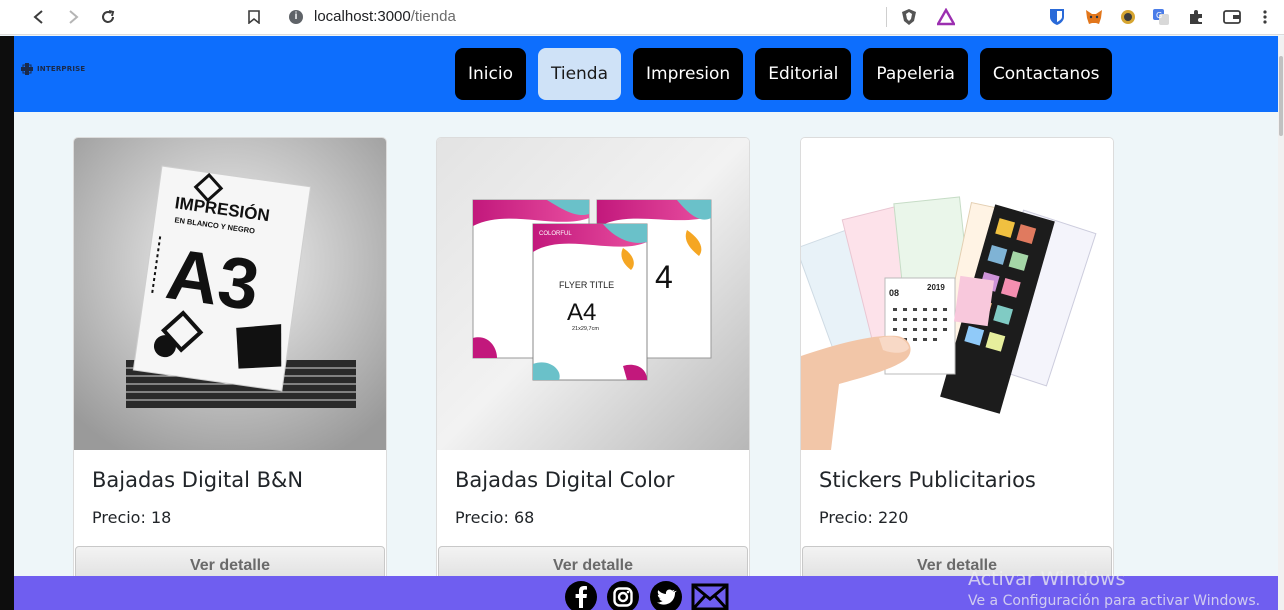  What do you see at coordinates (1232, 17) in the screenshot?
I see `wallet-icon` at bounding box center [1232, 17].